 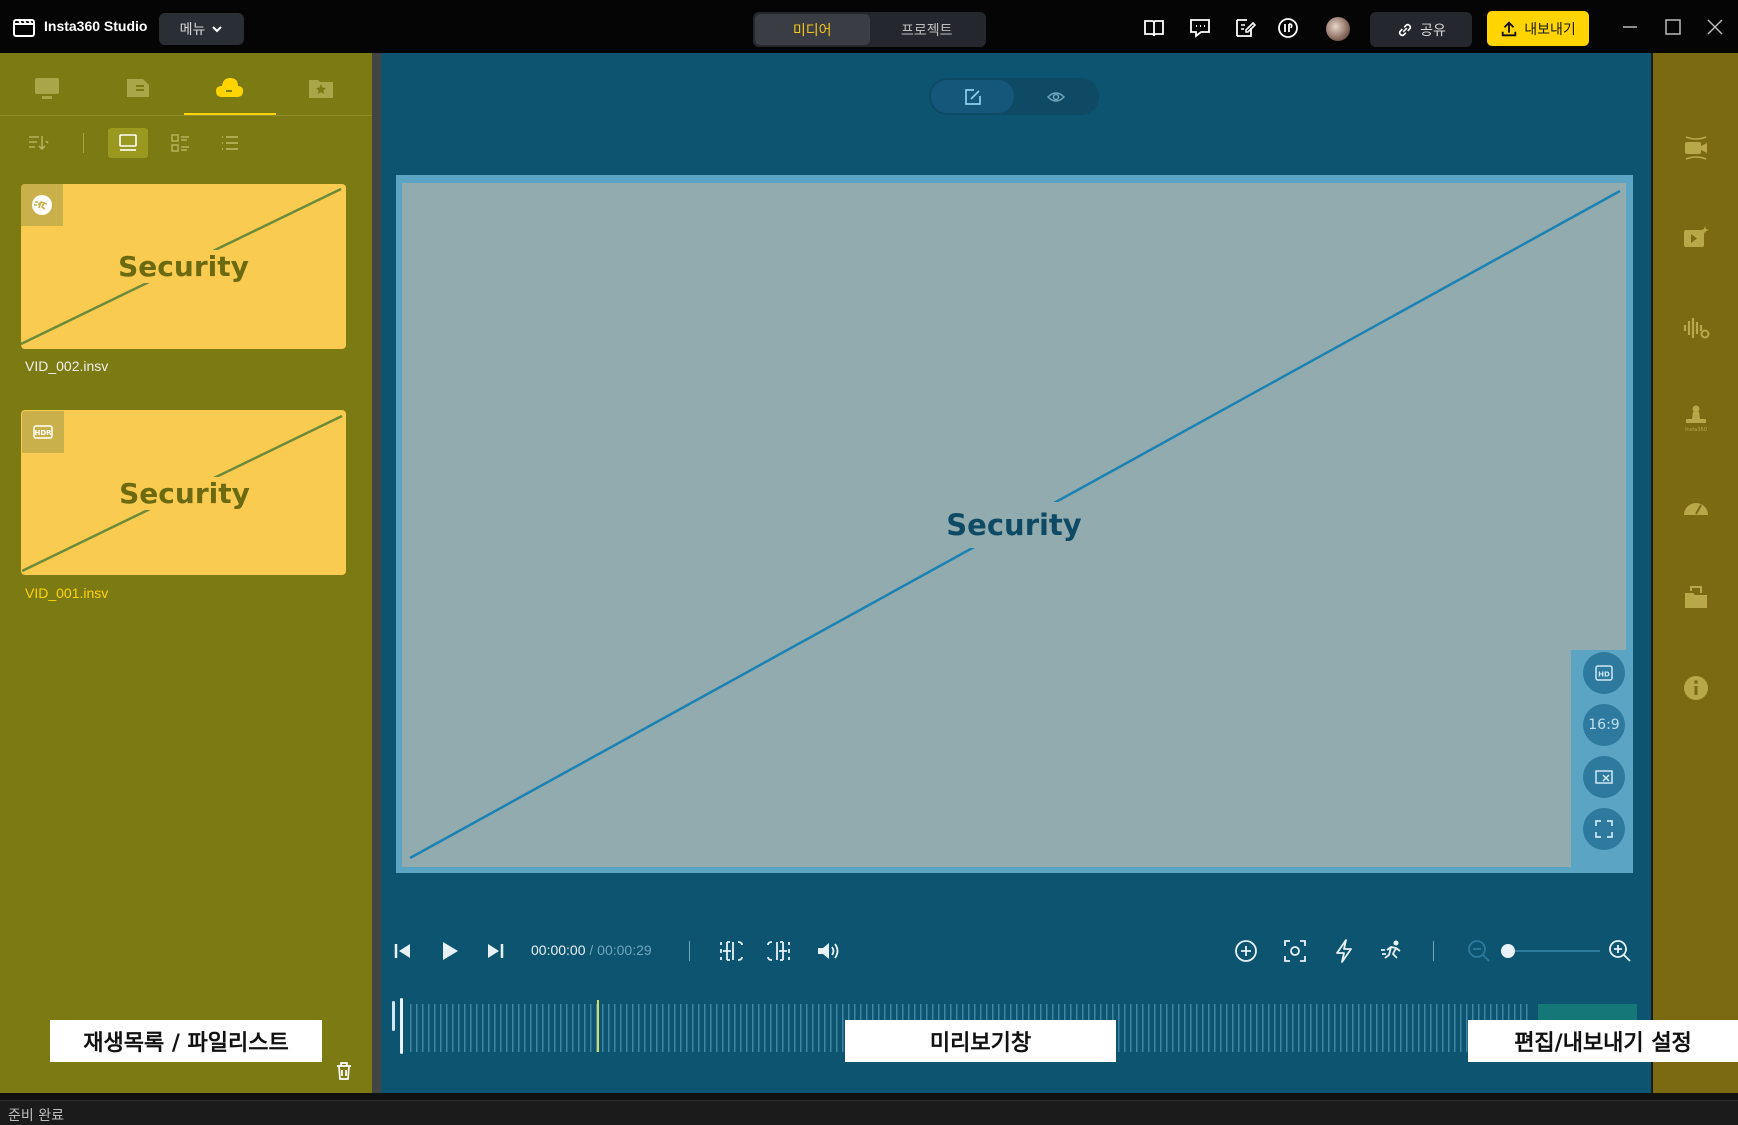 I want to click on share-button: 공유, so click(x=1421, y=29).